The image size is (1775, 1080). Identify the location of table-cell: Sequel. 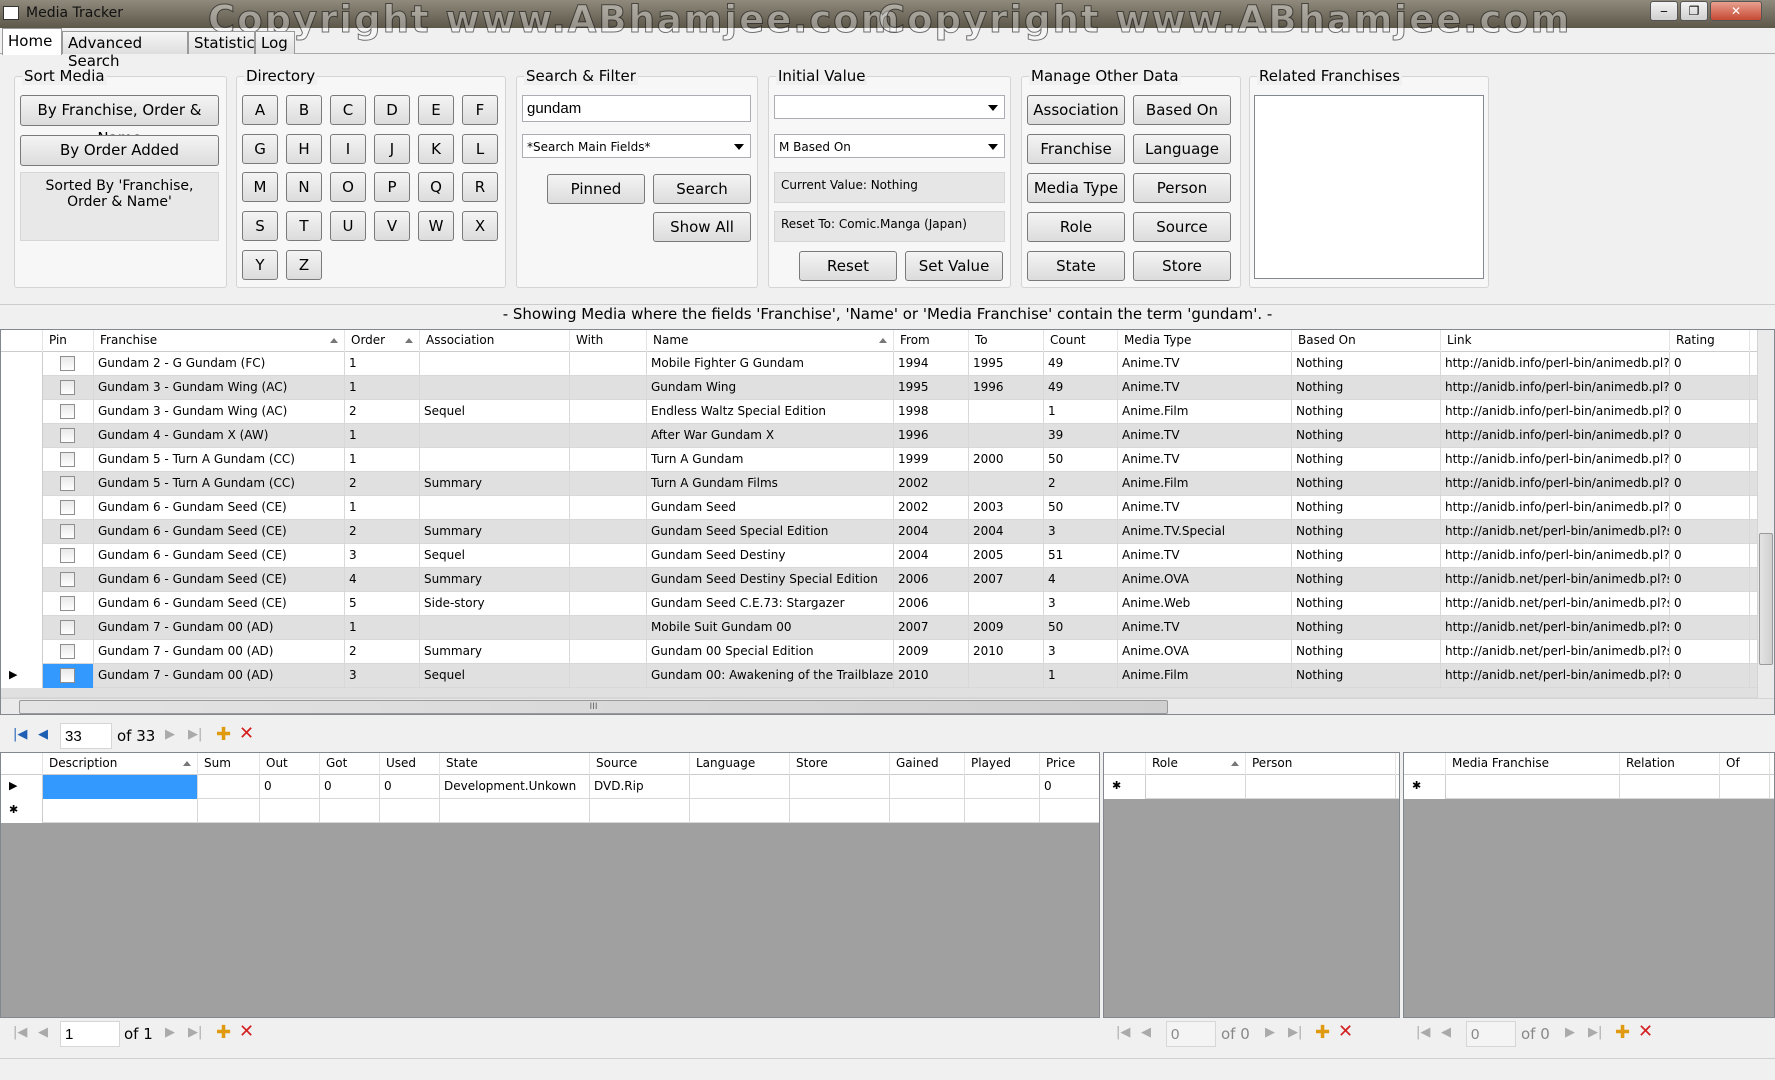
(495, 556).